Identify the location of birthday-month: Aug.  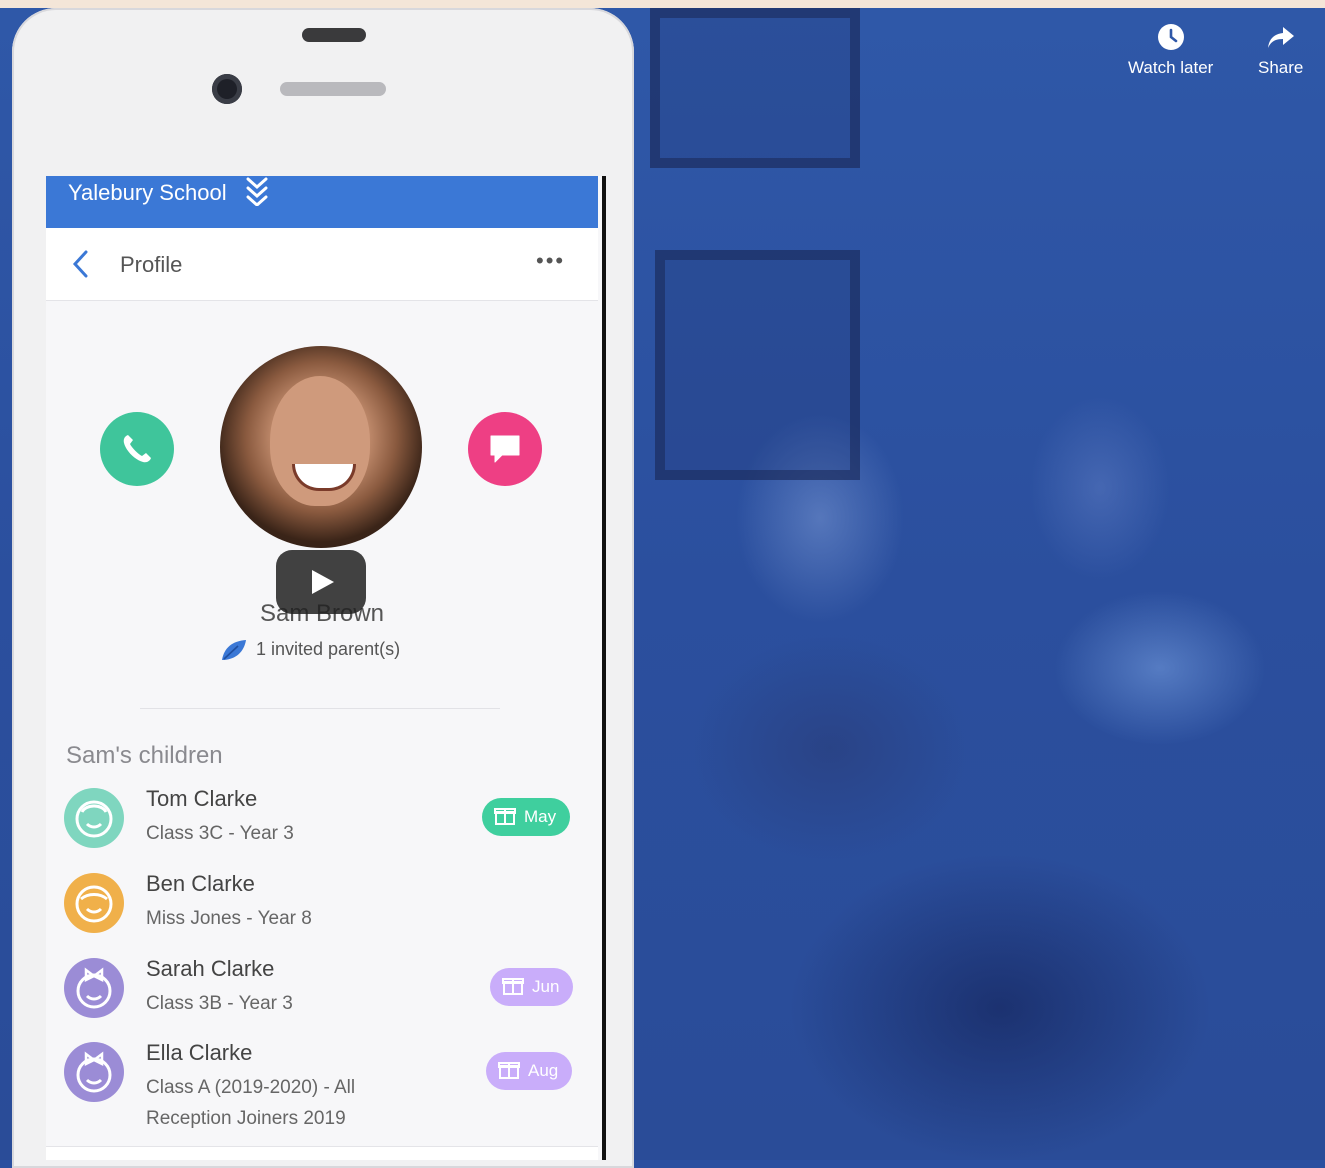
(543, 1070).